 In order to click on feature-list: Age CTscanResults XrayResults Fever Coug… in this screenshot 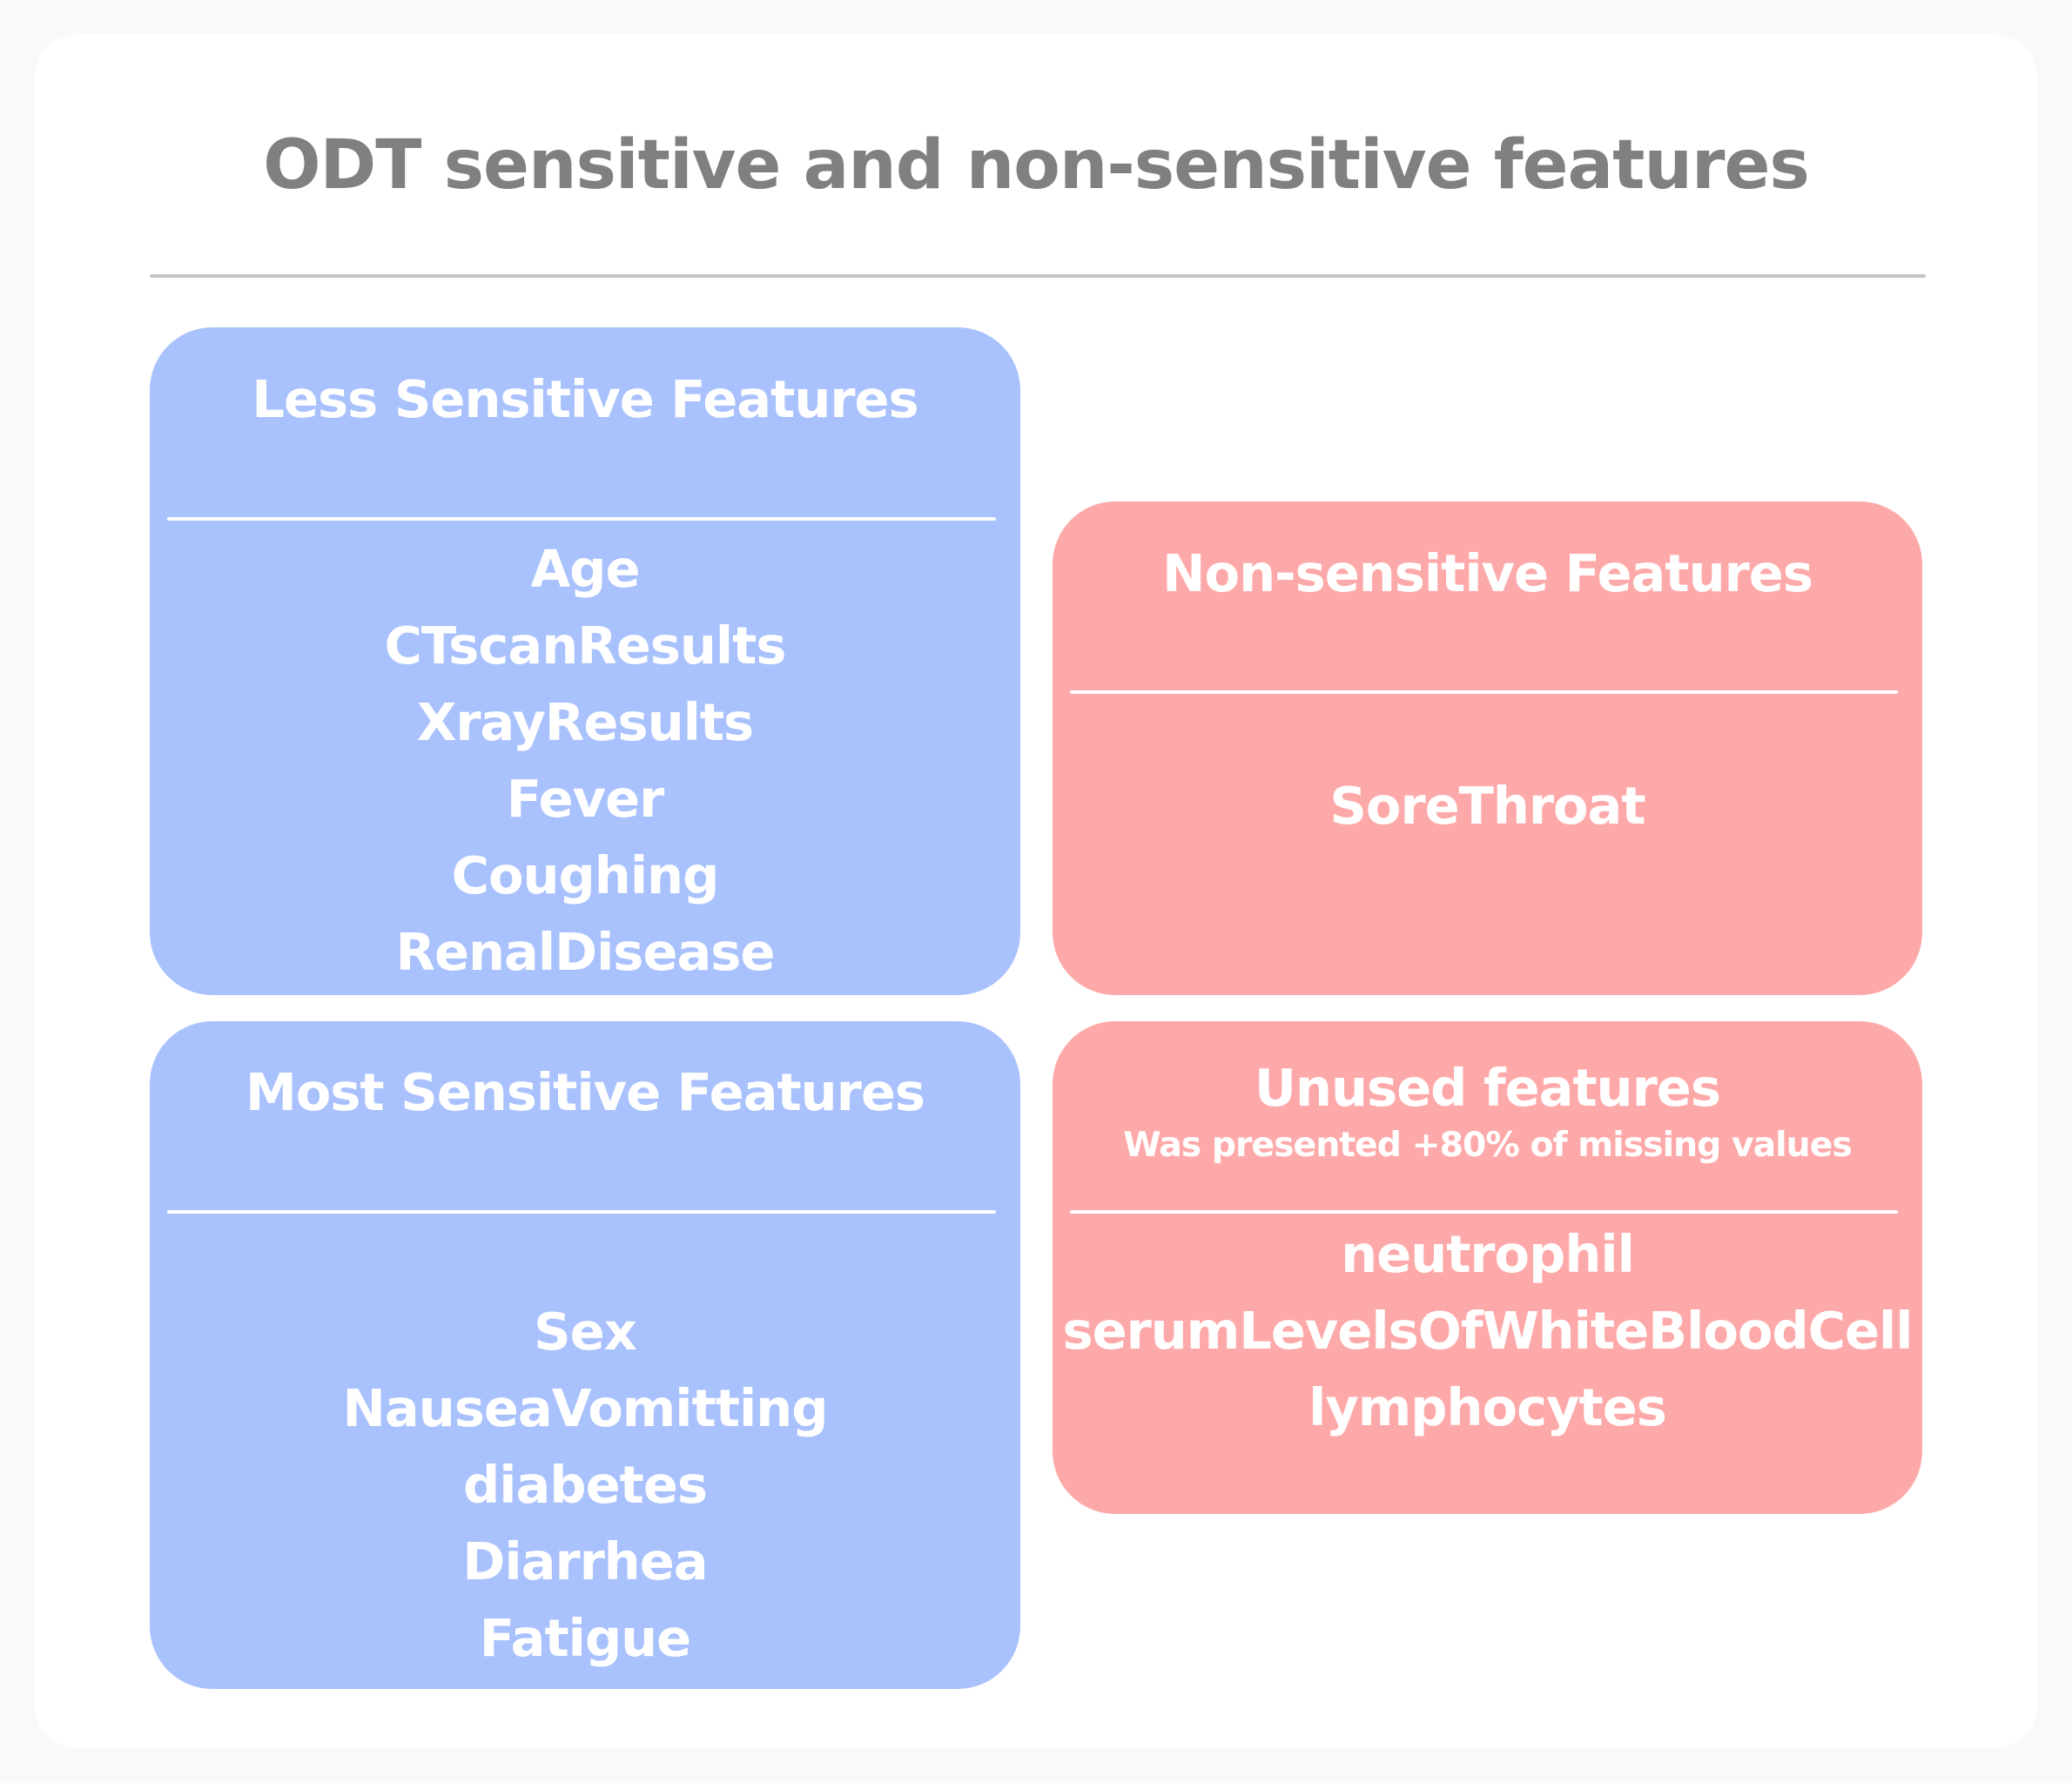, I will do `click(585, 761)`.